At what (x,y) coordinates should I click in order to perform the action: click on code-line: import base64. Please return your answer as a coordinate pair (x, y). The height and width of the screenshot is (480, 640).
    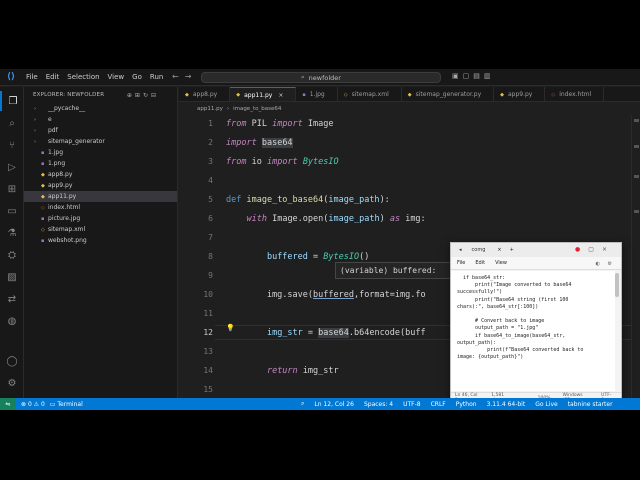
    Looking at the image, I should click on (259, 143).